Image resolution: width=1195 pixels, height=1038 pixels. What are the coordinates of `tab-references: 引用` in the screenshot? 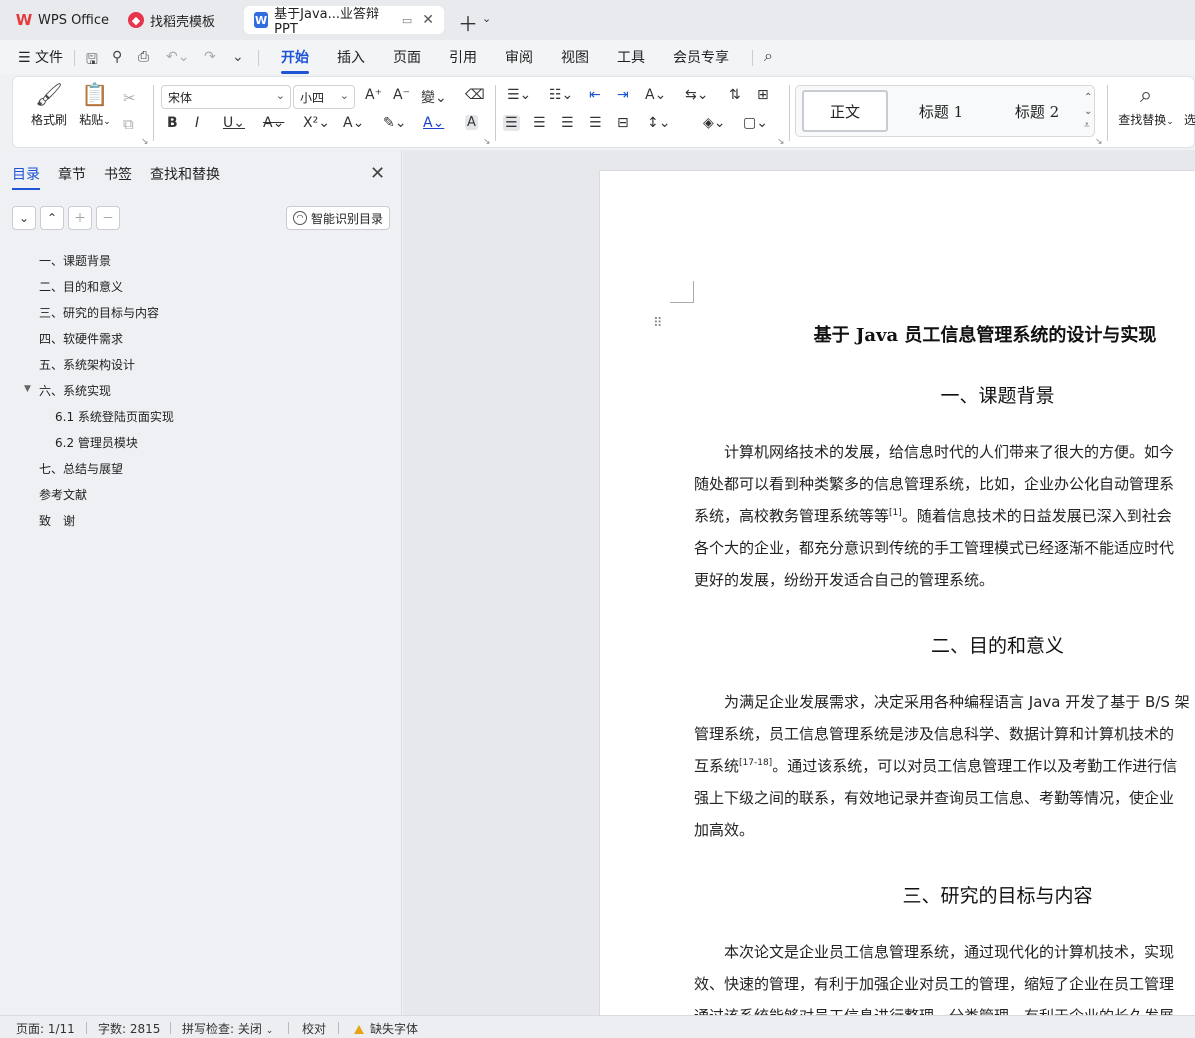 It's located at (463, 57).